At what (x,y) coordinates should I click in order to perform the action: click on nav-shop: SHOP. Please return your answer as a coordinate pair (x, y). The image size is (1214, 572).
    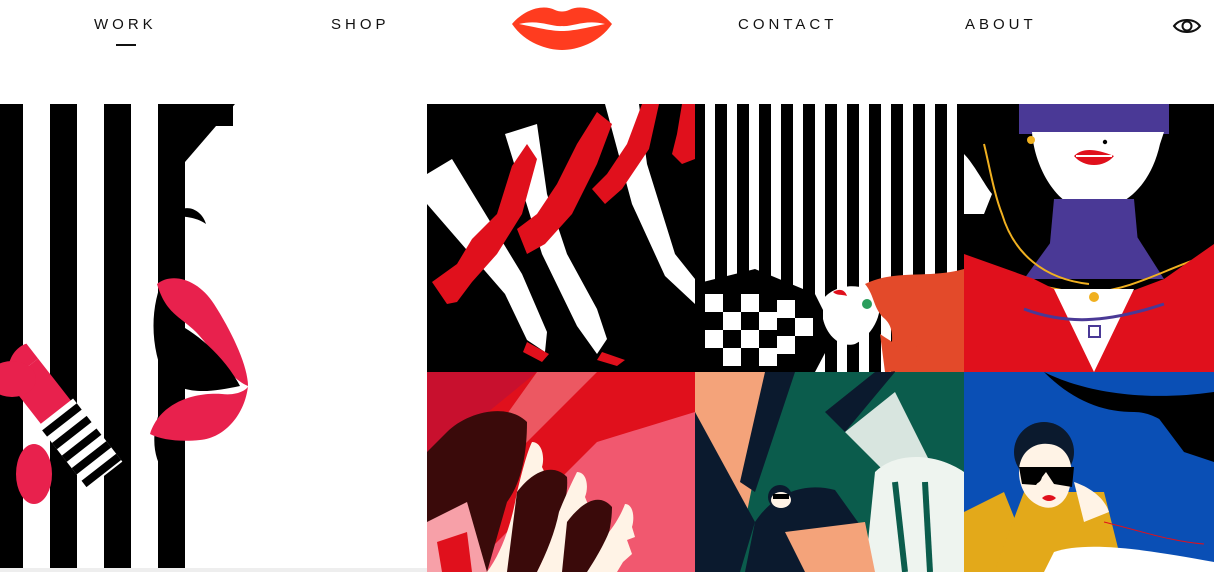
    Looking at the image, I should click on (360, 24).